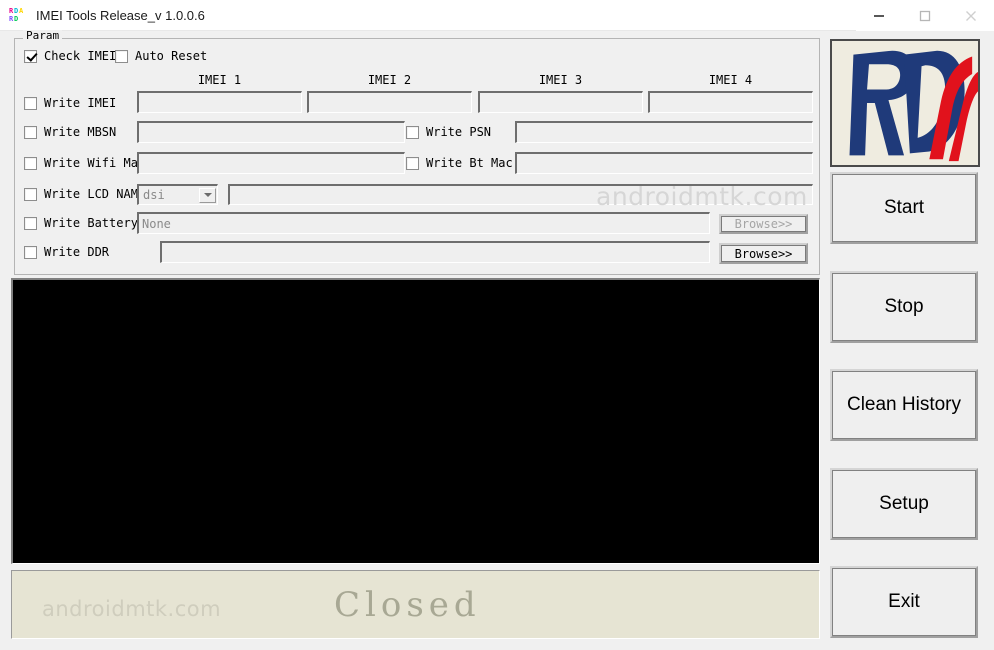  I want to click on imei-1-header: IMEI 1, so click(219, 80).